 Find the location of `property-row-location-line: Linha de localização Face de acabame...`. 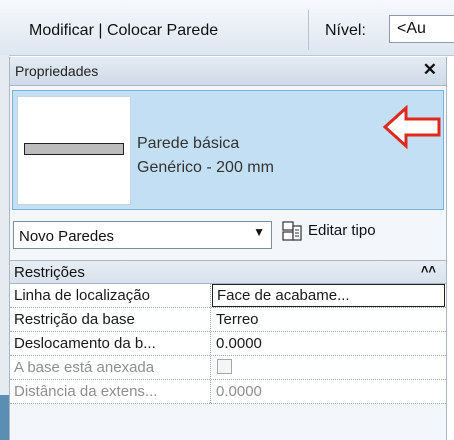

property-row-location-line: Linha de localização Face de acabame... is located at coordinates (228, 296).